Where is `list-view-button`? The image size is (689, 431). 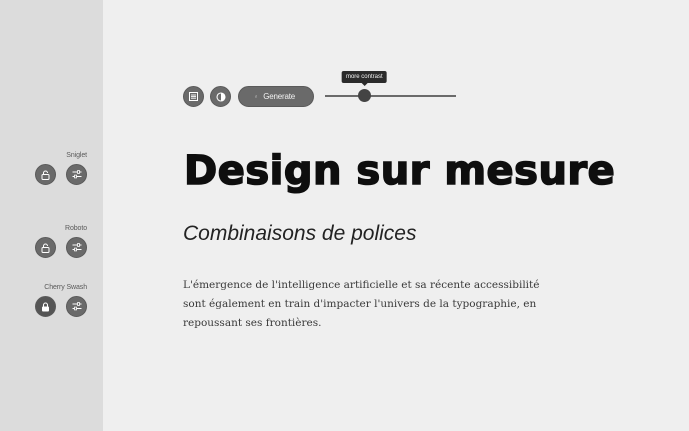
list-view-button is located at coordinates (193, 96).